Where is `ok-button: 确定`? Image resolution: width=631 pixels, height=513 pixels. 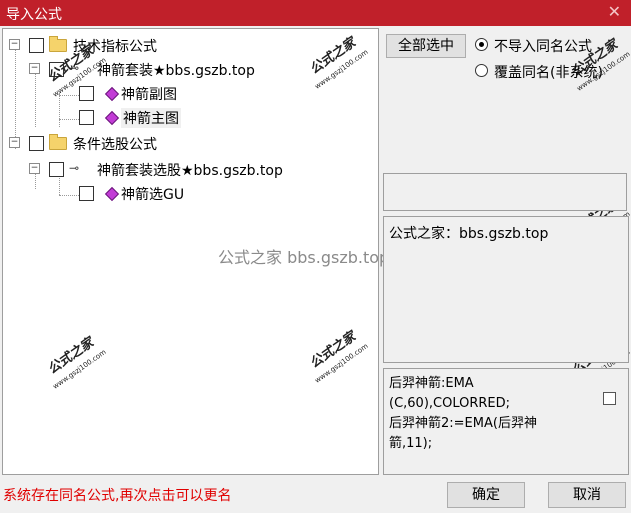
ok-button: 确定 is located at coordinates (486, 495).